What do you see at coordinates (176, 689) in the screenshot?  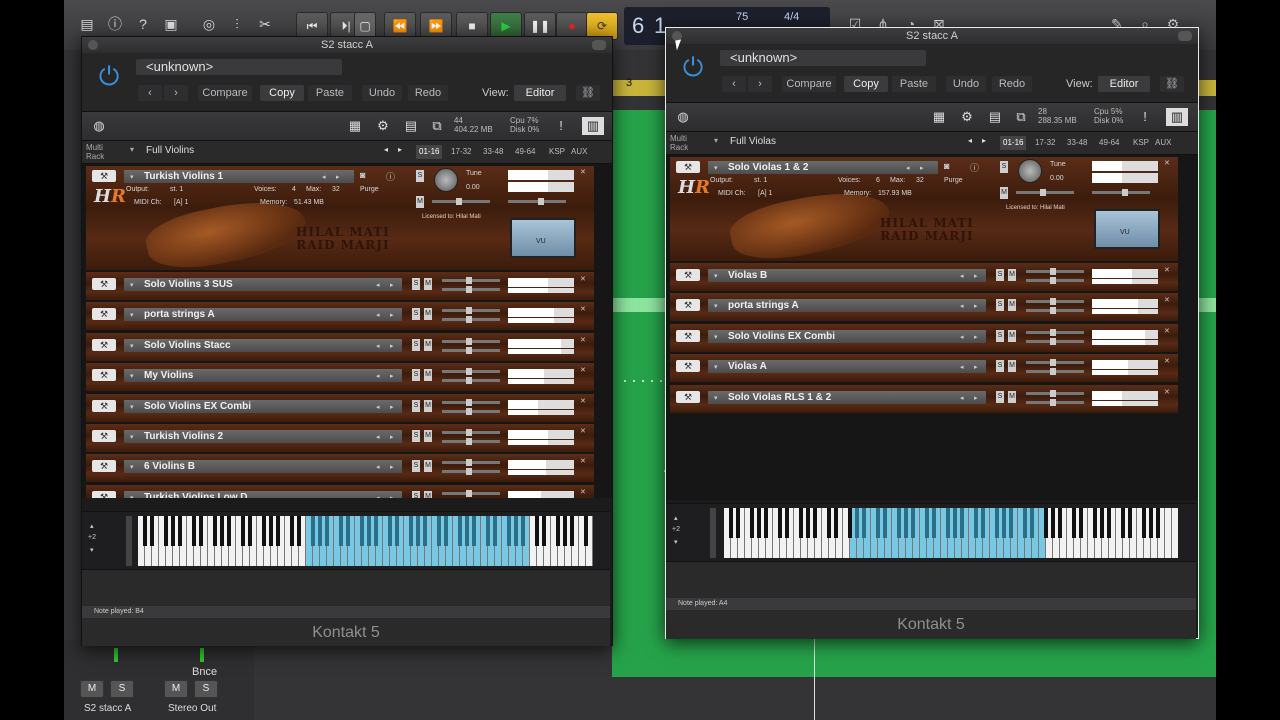 I see `strip2-mute-button: M` at bounding box center [176, 689].